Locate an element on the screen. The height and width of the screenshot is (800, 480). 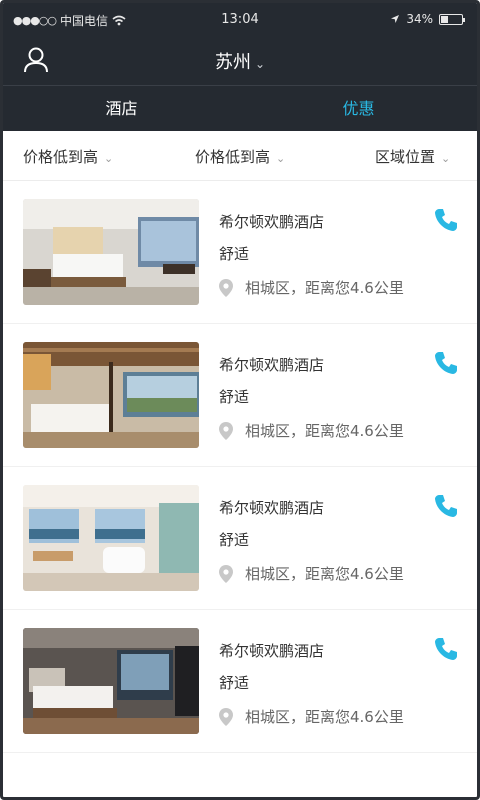
city-label: 苏州 is located at coordinates (232, 62).